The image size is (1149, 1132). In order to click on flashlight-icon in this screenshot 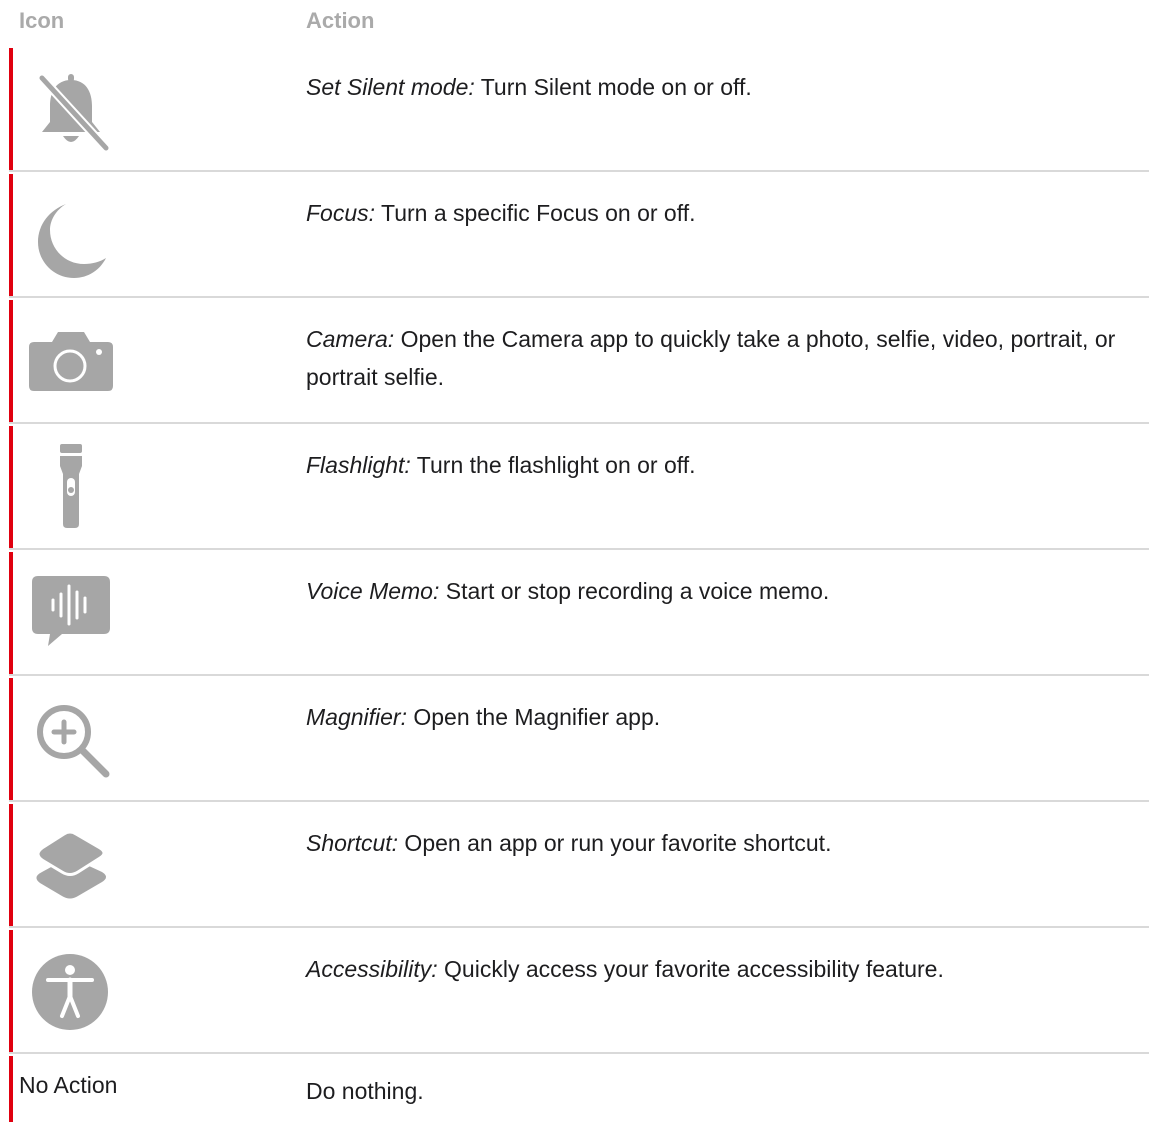, I will do `click(71, 489)`.